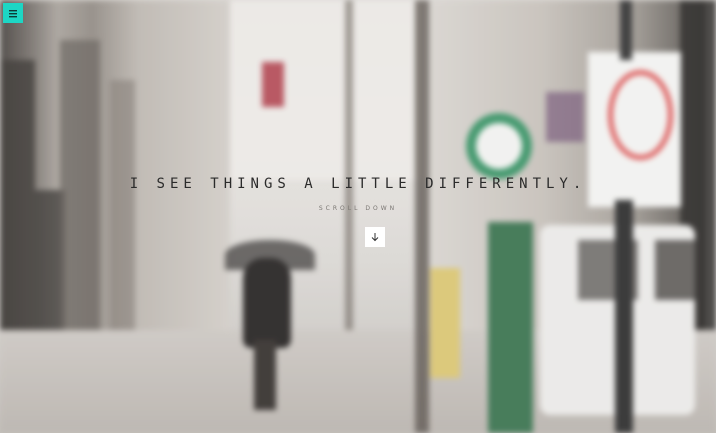  I want to click on arrow-down-icon, so click(375, 237).